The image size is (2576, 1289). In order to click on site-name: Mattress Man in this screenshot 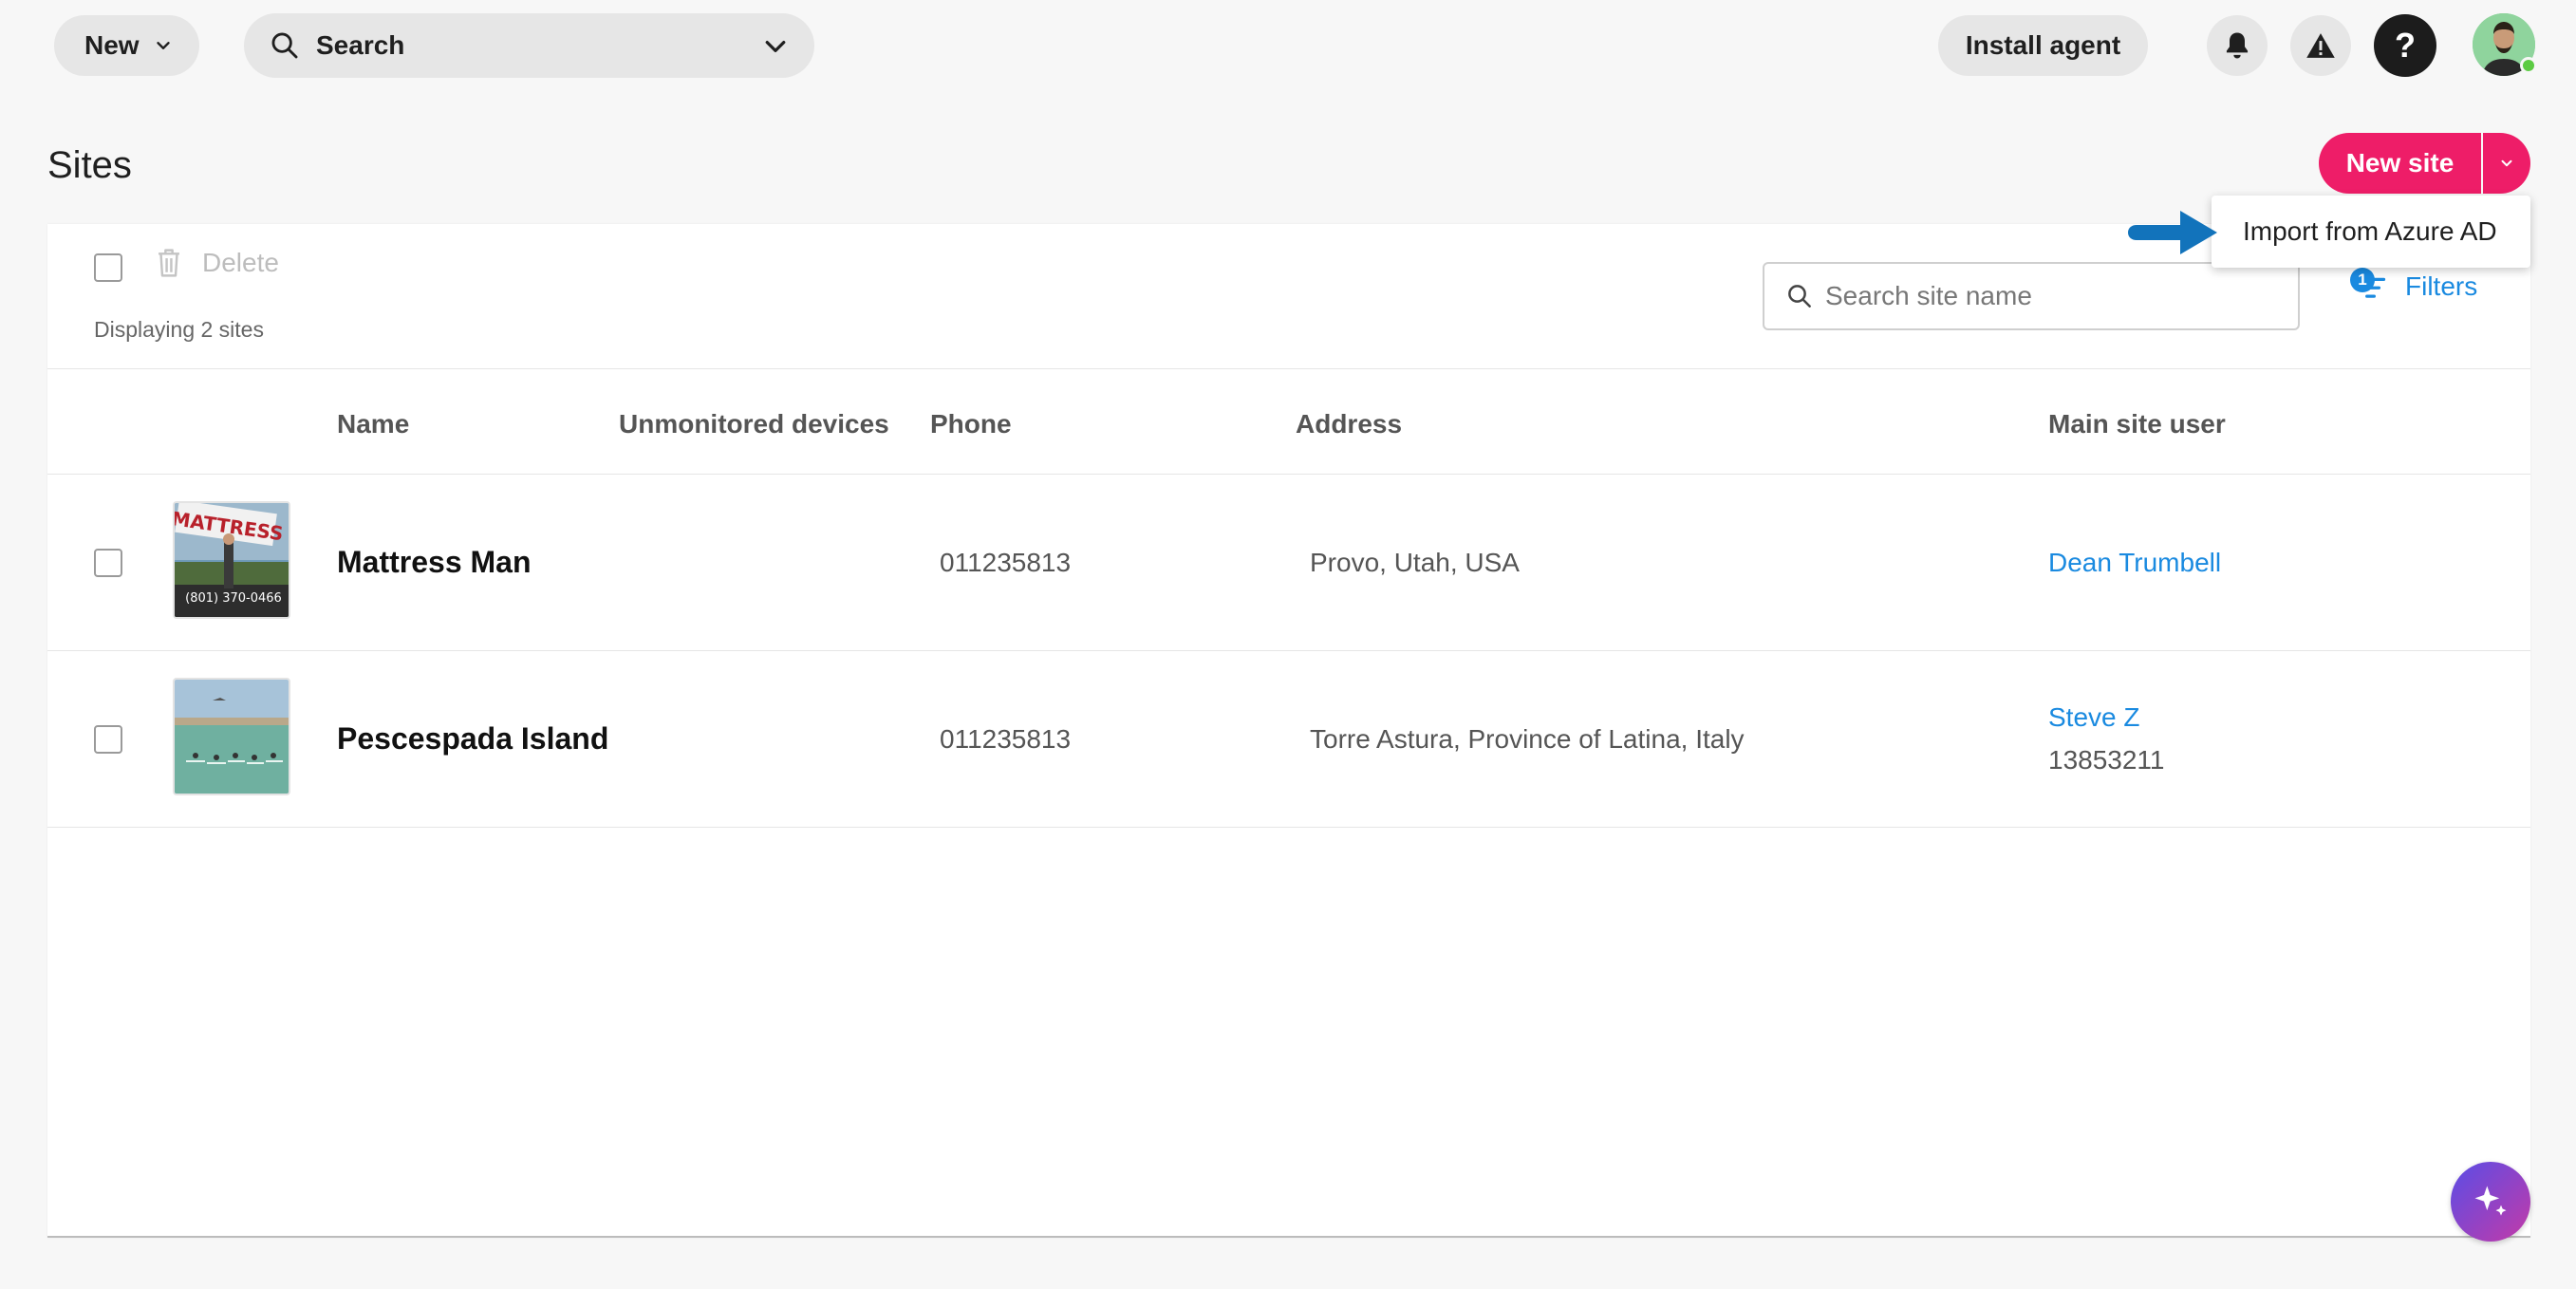, I will do `click(434, 562)`.